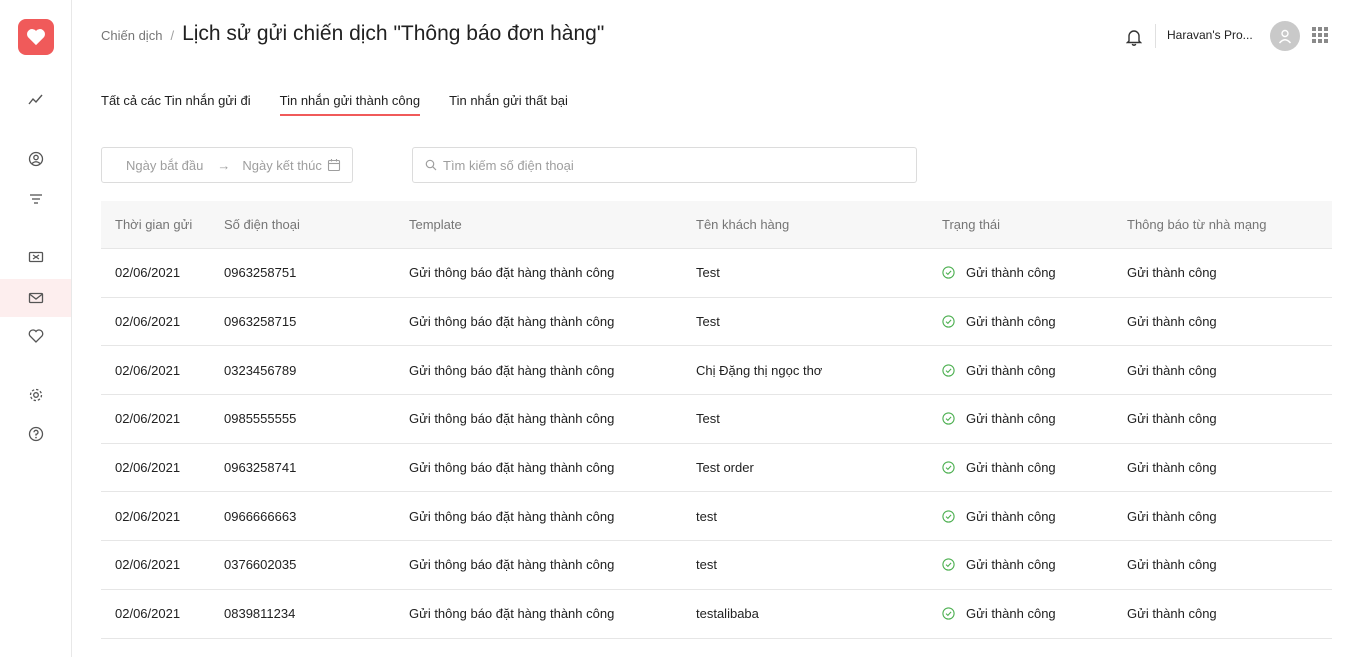  I want to click on app-grid-icon, so click(1320, 35).